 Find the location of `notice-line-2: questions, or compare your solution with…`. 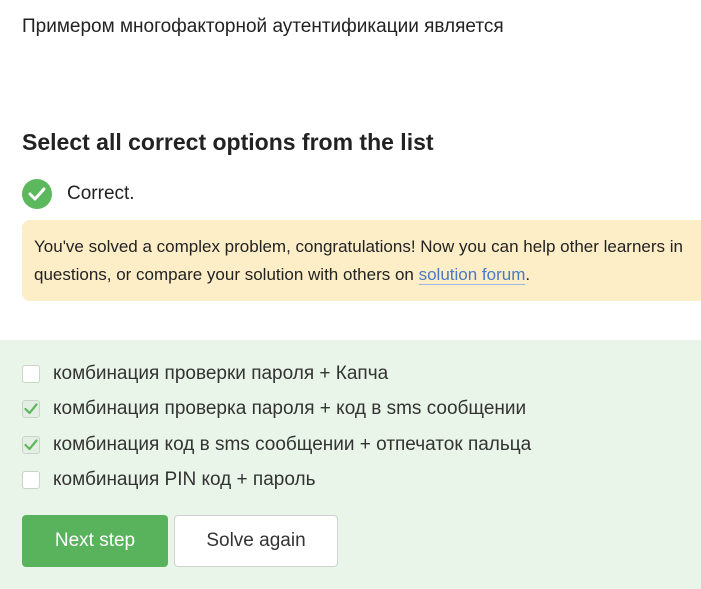

notice-line-2: questions, or compare your solution with… is located at coordinates (367, 275).